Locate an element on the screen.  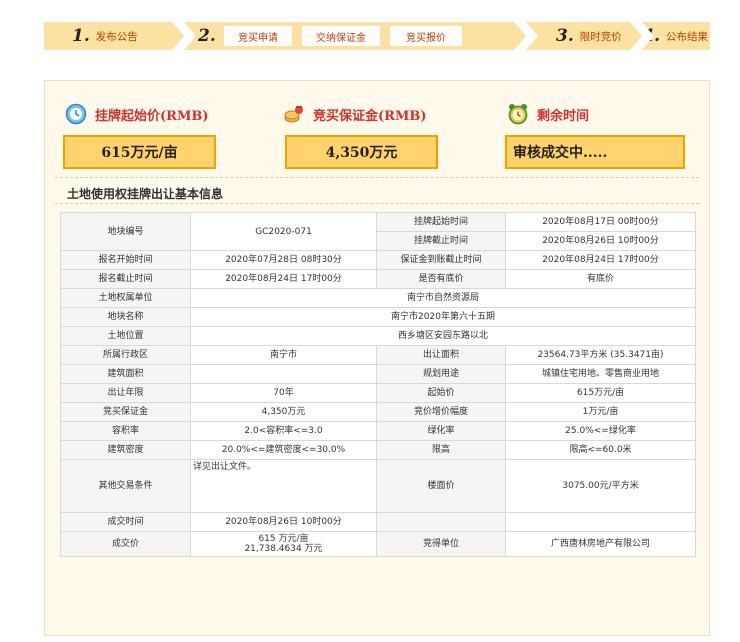
table-cell-label: 出让年限 is located at coordinates (125, 393).